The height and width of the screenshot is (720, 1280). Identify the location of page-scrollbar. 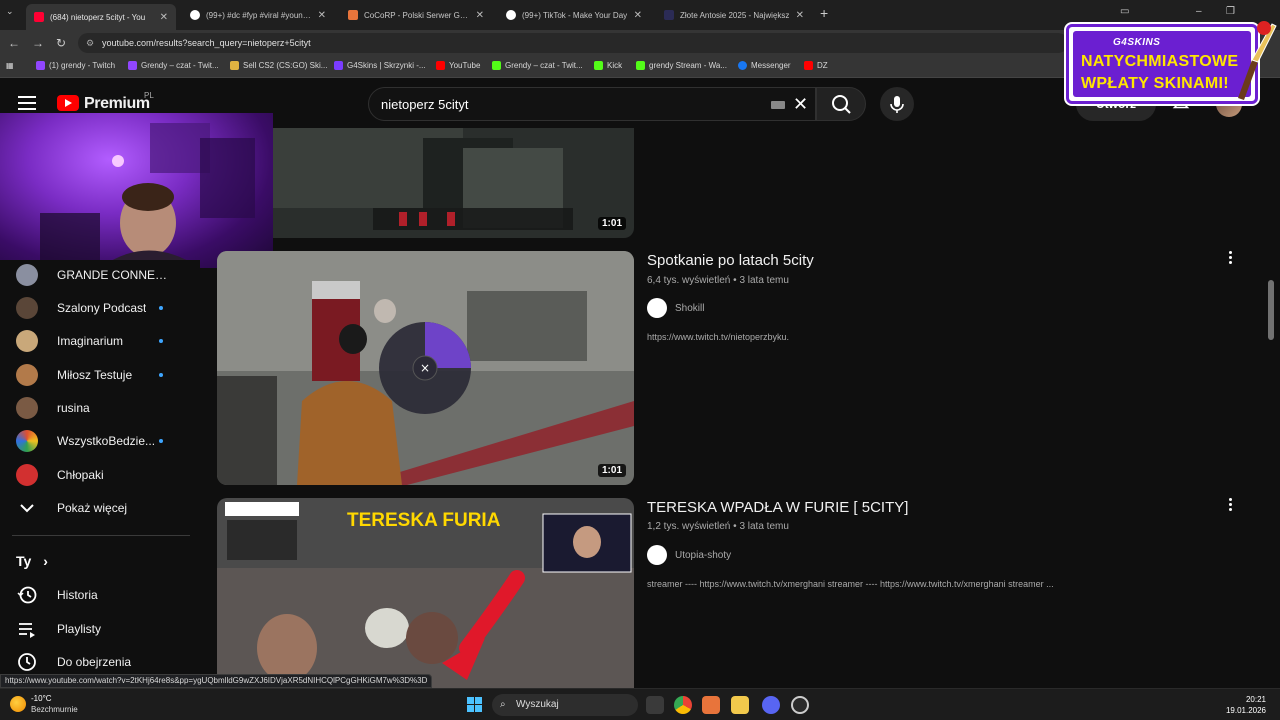
(1271, 310).